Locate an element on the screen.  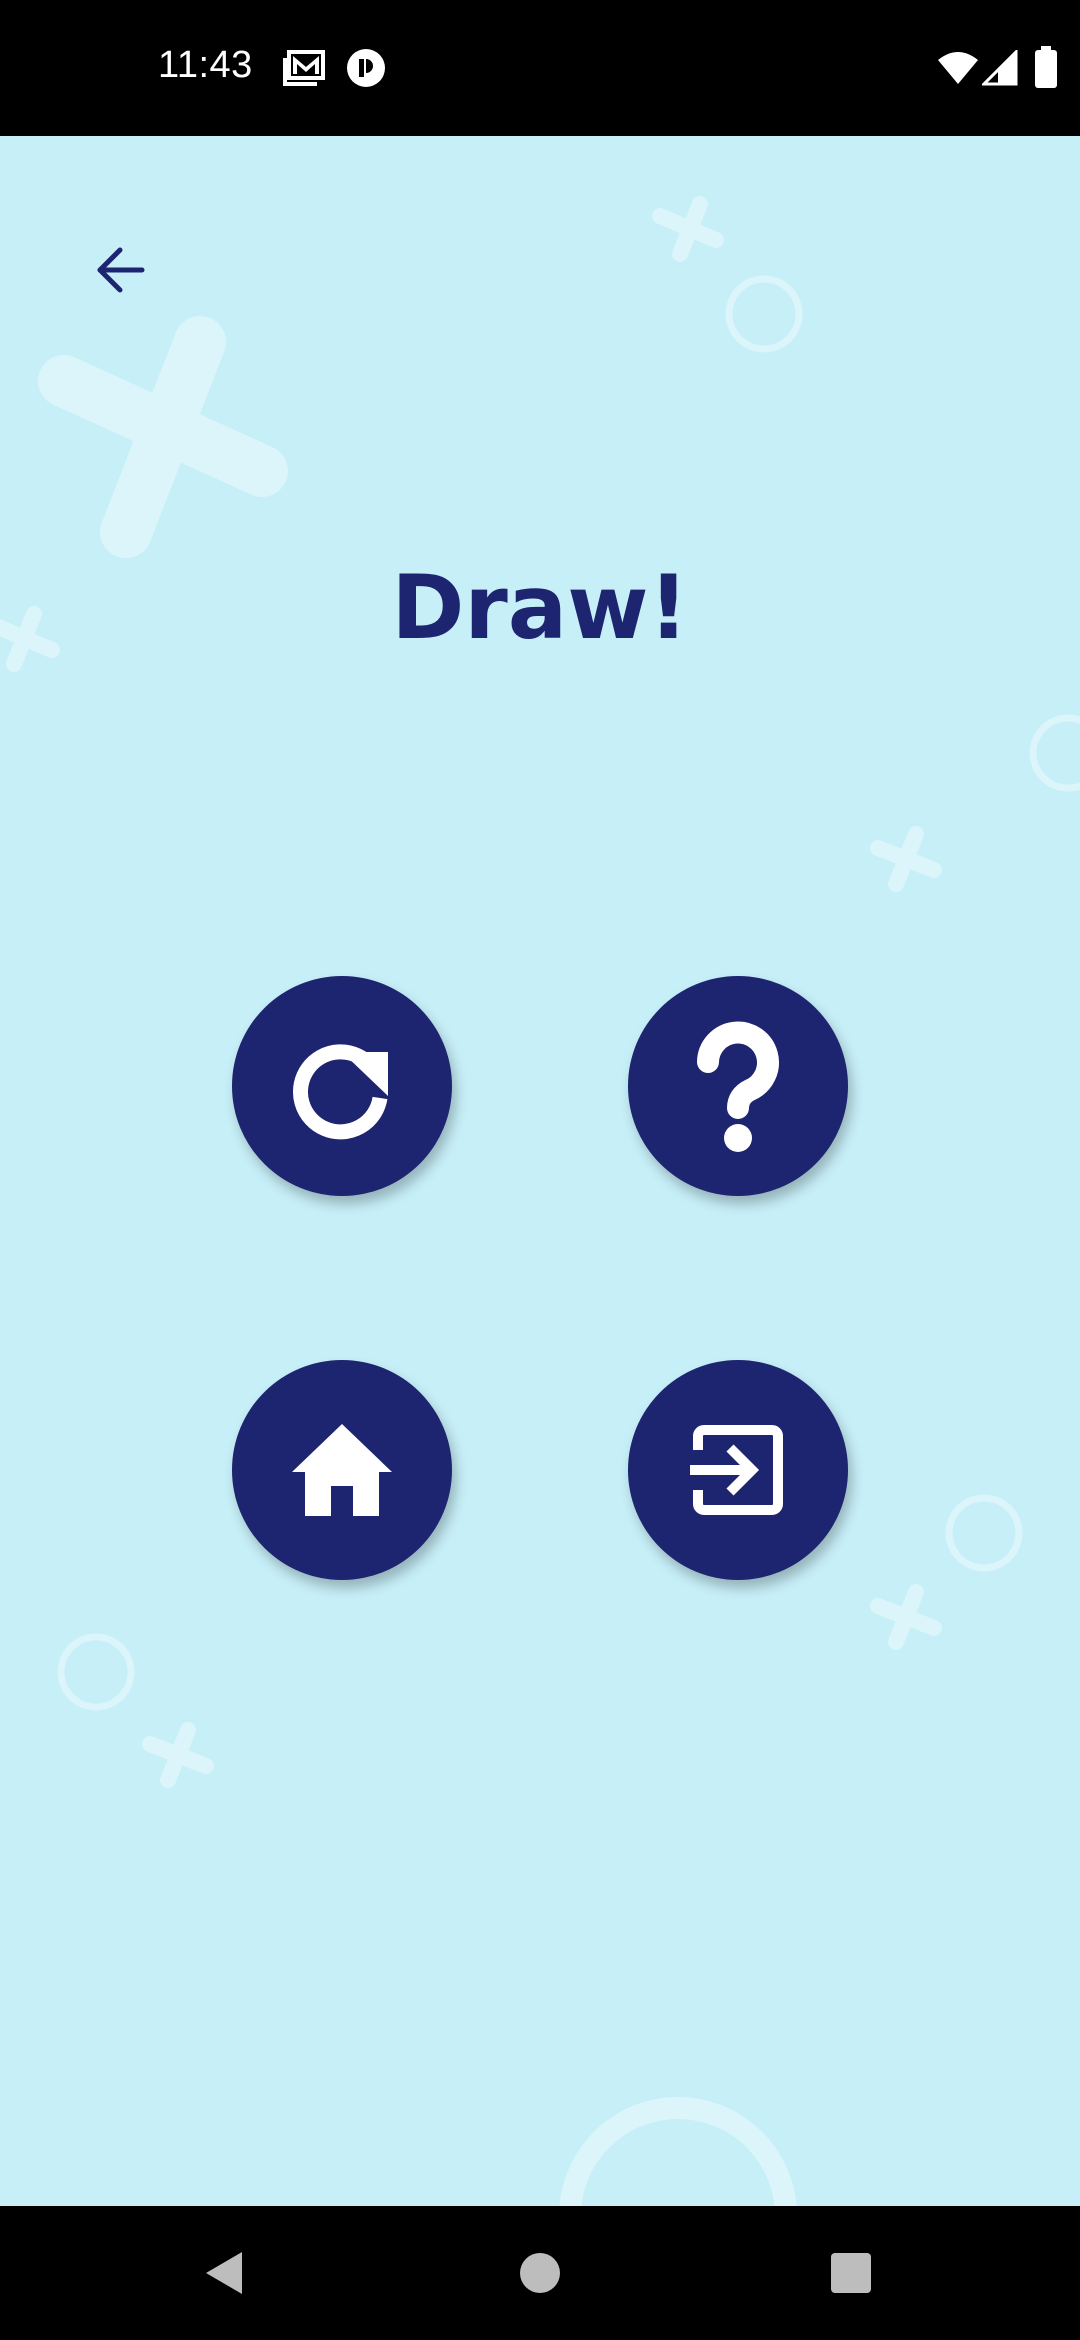
home-circle-icon is located at coordinates (540, 2273).